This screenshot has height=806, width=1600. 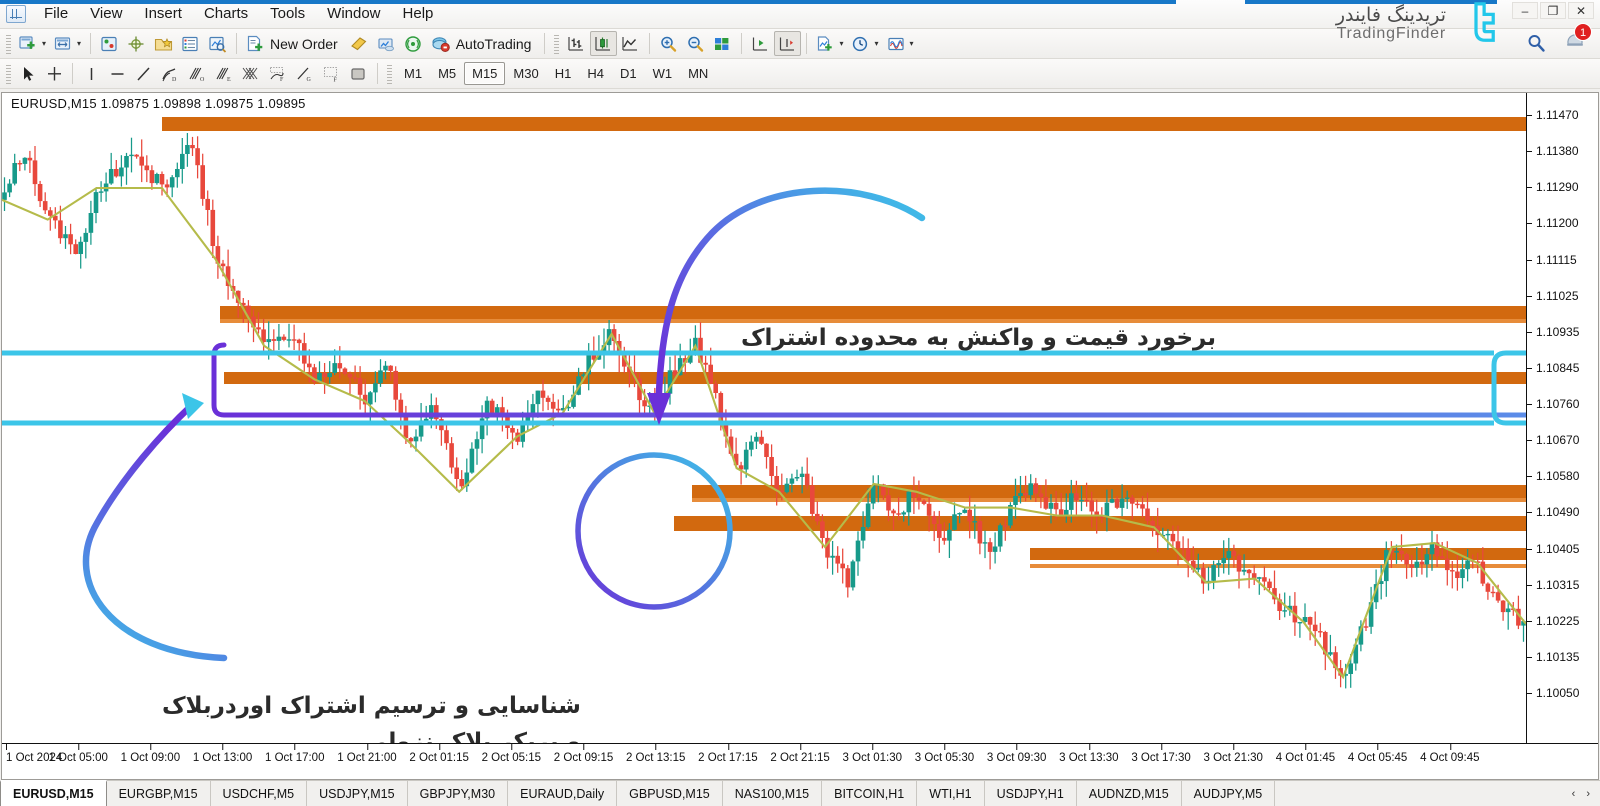 What do you see at coordinates (136, 43) in the screenshot?
I see `data-window-button` at bounding box center [136, 43].